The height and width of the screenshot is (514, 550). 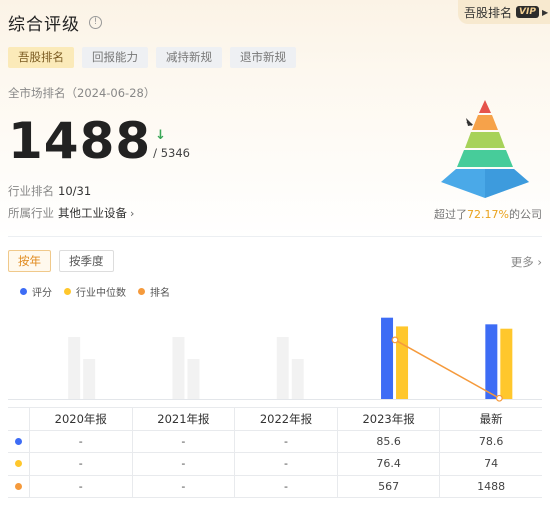 I want to click on table-header: 2023年报, so click(x=389, y=419).